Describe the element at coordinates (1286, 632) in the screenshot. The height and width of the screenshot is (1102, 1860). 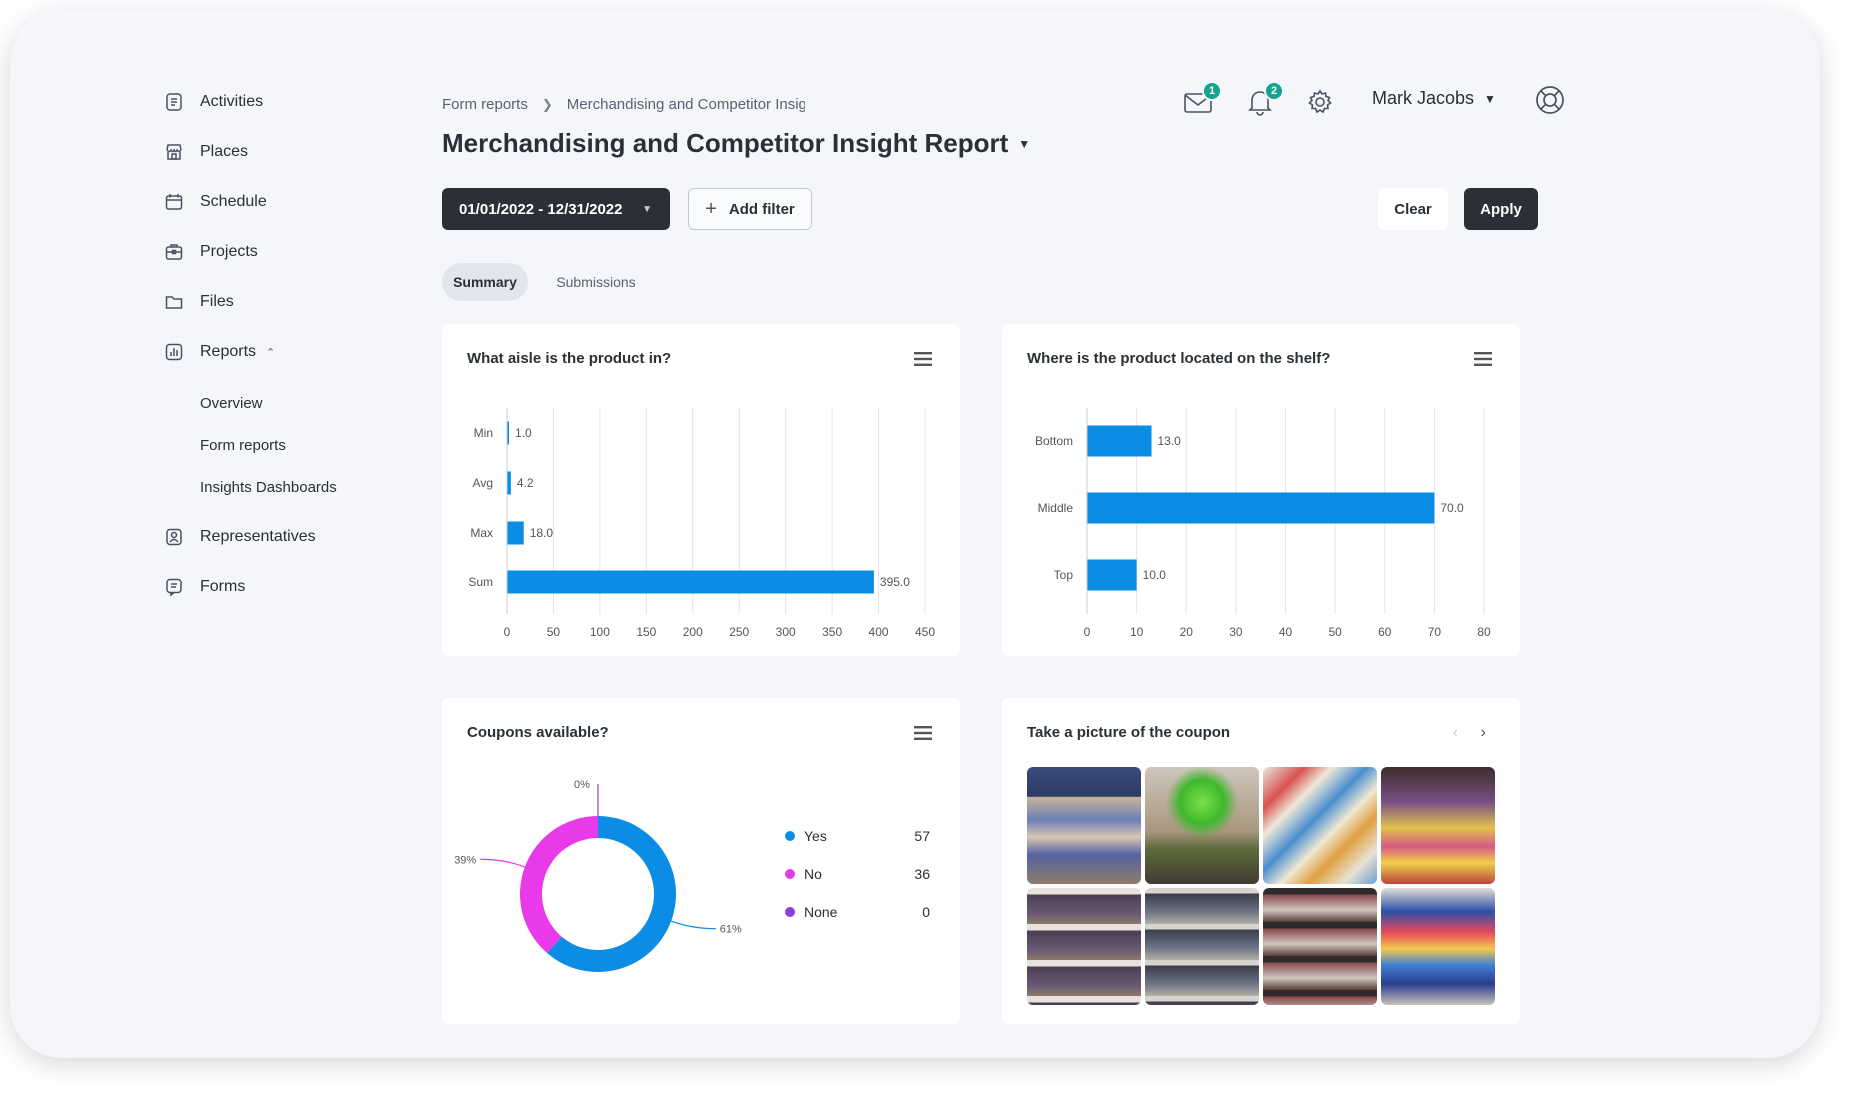
I see `x-tick-label: 40` at that location.